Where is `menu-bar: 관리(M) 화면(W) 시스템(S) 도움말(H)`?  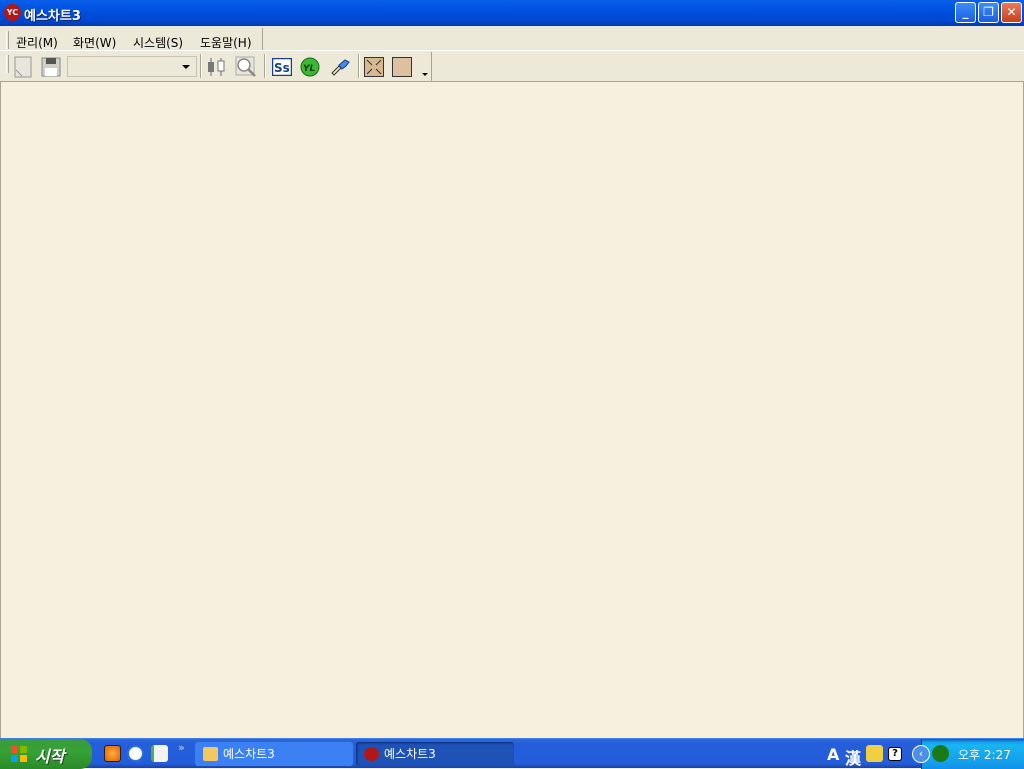 menu-bar: 관리(M) 화면(W) 시스템(S) 도움말(H) is located at coordinates (512, 38).